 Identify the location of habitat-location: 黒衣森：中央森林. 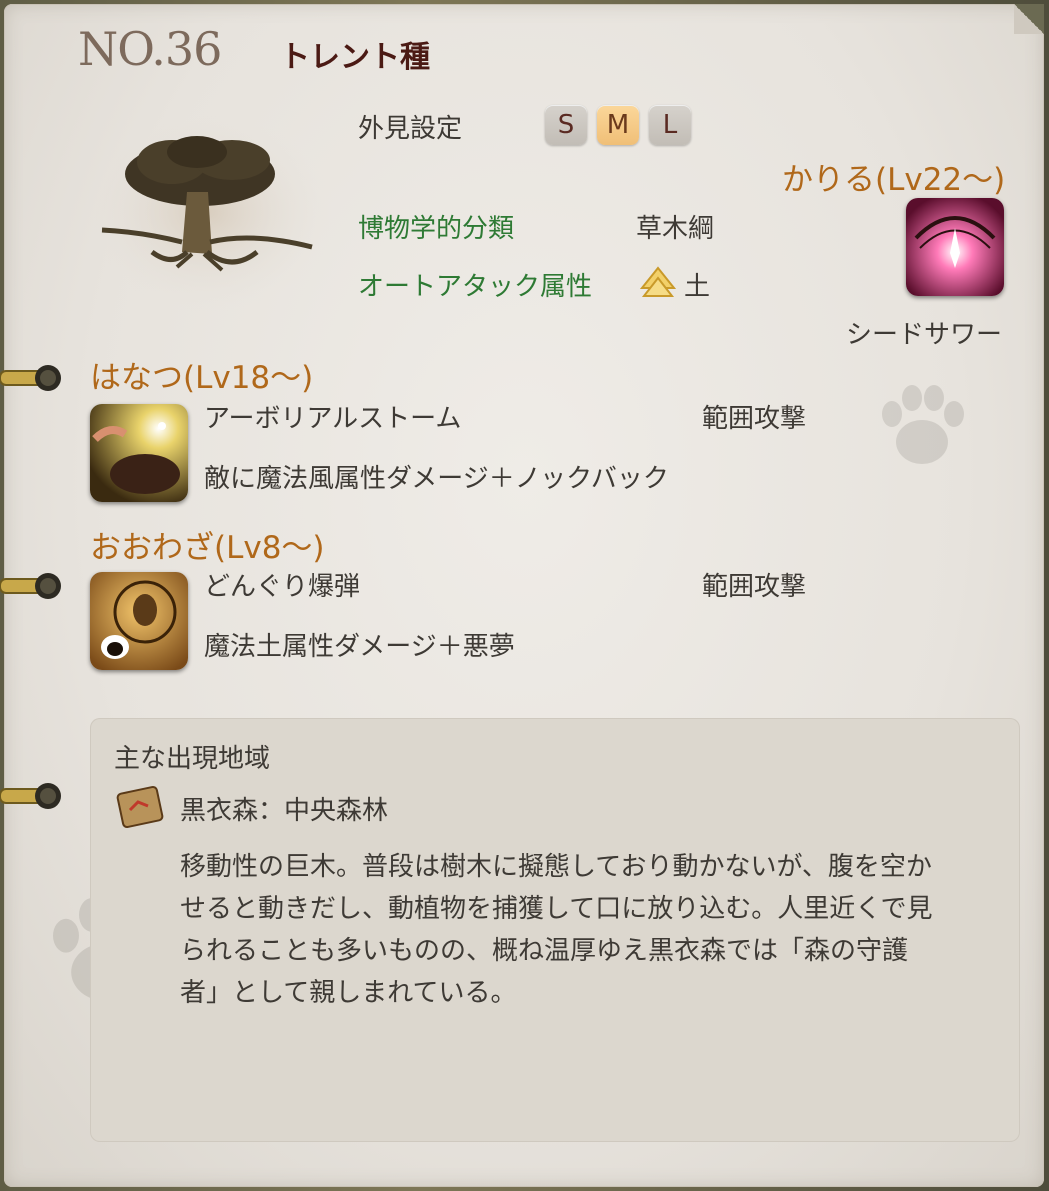
(284, 811).